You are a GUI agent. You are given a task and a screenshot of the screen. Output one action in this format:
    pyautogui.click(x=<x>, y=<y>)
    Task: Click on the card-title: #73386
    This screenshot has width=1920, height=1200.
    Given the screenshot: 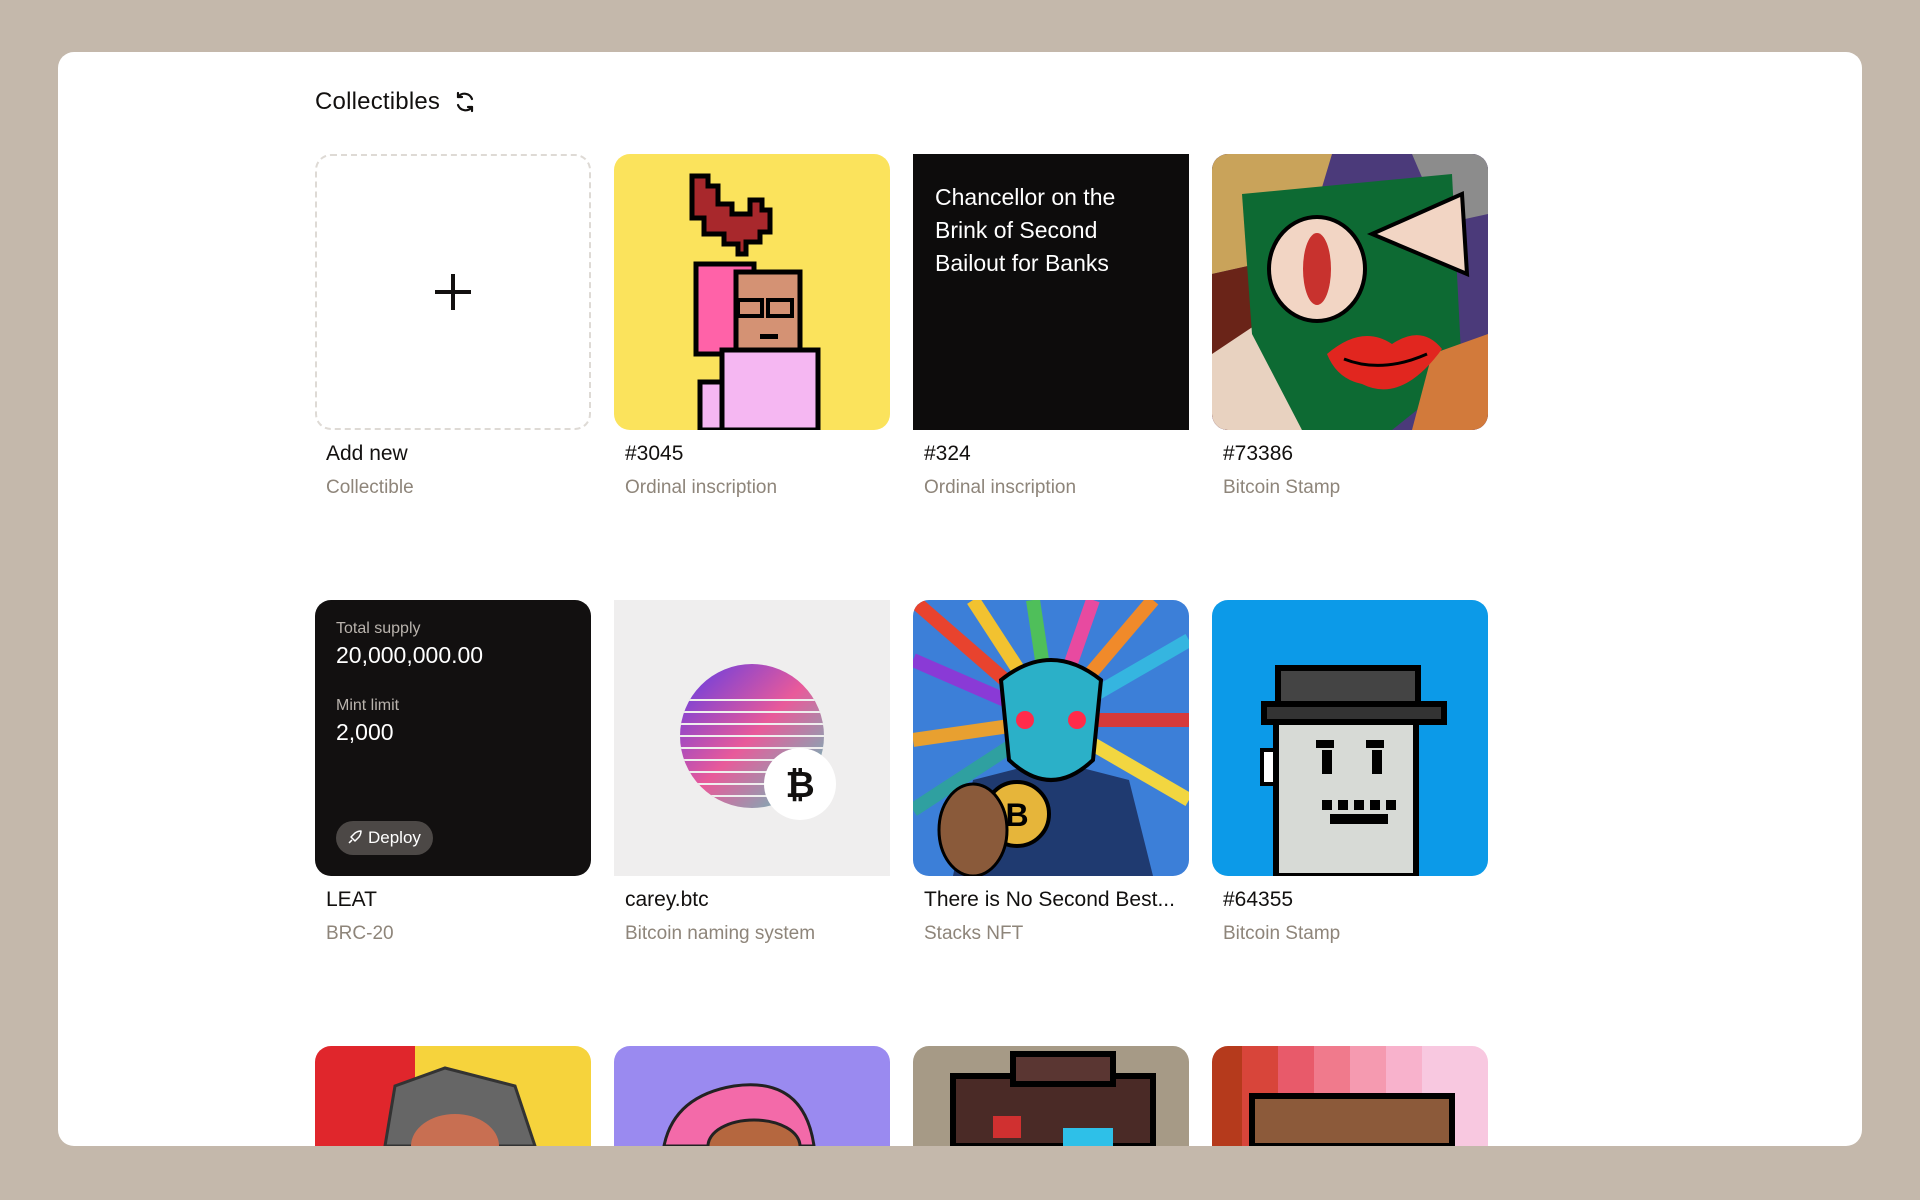 What is the action you would take?
    pyautogui.click(x=1258, y=453)
    